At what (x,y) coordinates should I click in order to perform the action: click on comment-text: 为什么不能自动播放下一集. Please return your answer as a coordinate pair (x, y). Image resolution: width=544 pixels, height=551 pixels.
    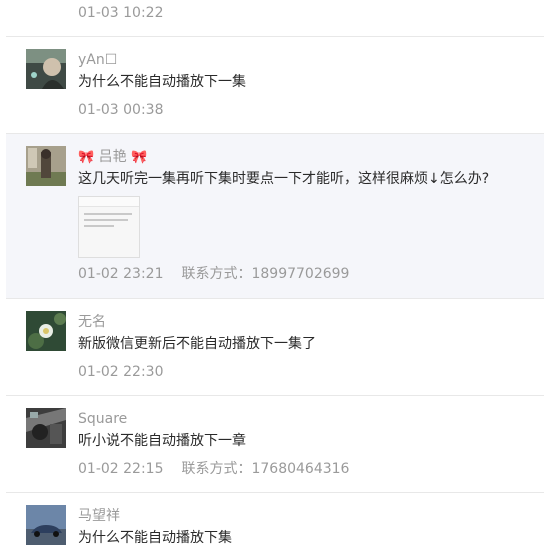
    Looking at the image, I should click on (162, 82).